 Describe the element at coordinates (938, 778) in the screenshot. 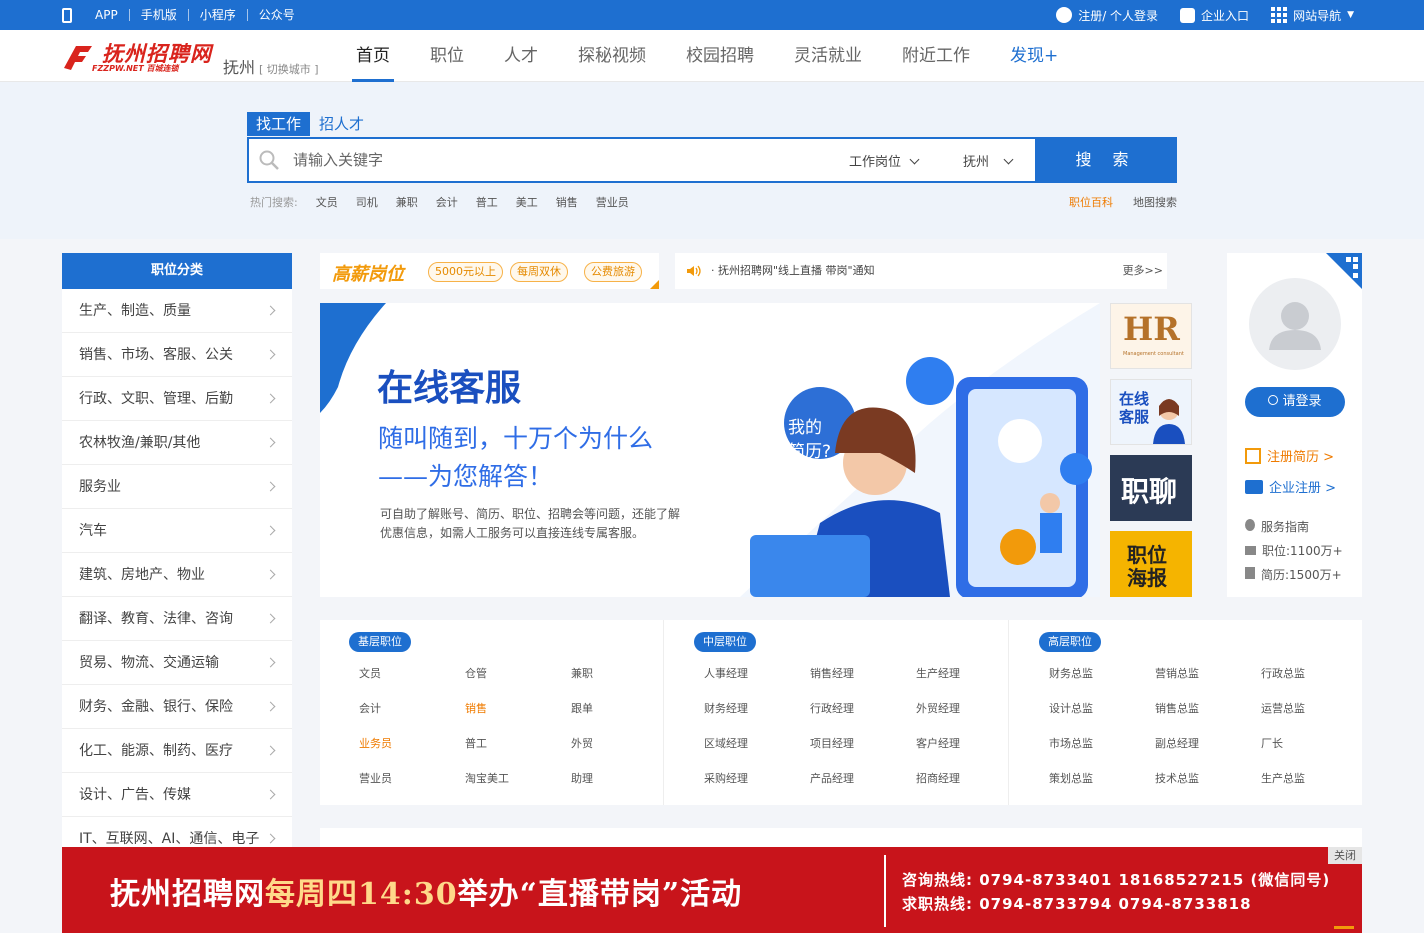

I see `position-link: 招商经理` at that location.